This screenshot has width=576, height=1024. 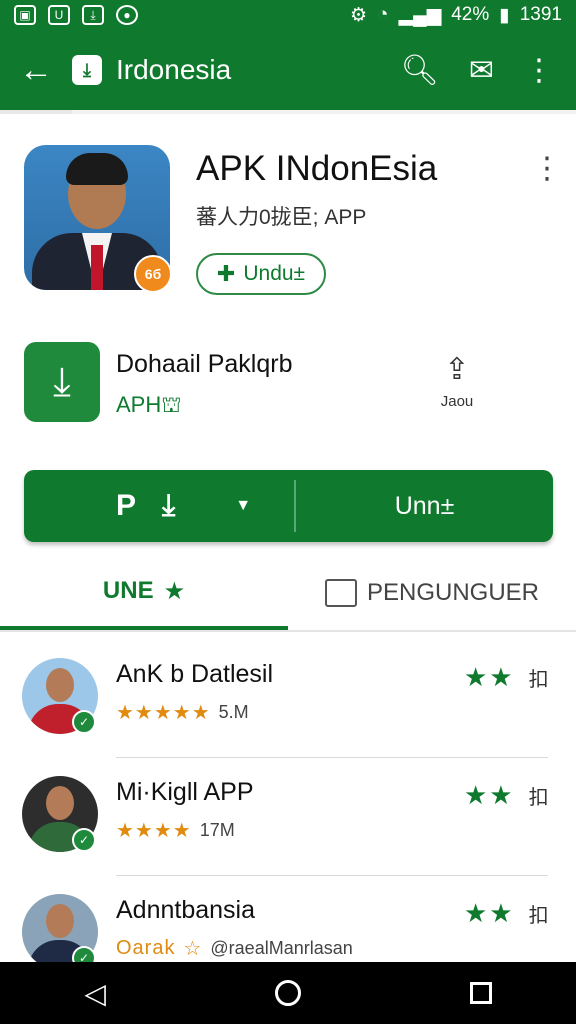 I want to click on install-pill-button: ✚ Undu±, so click(x=261, y=274).